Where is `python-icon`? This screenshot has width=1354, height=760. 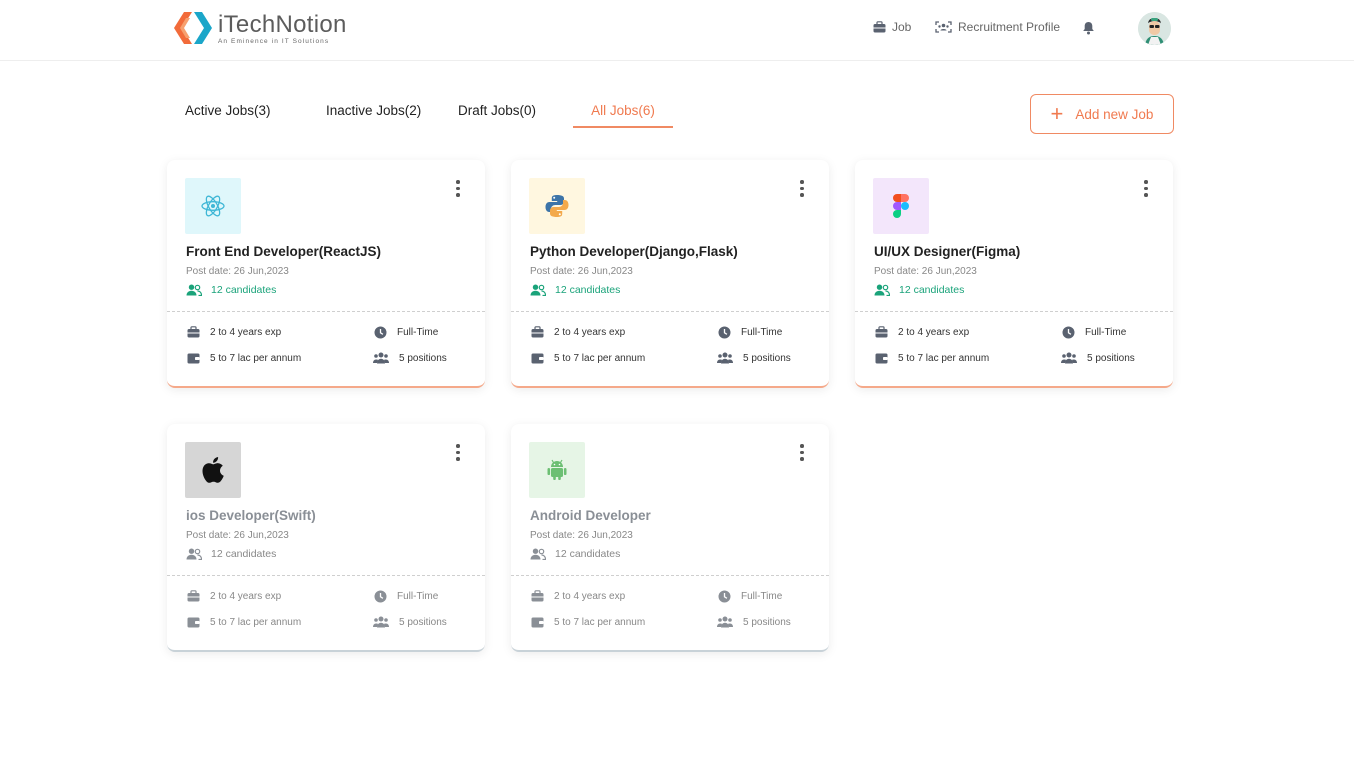
python-icon is located at coordinates (557, 206).